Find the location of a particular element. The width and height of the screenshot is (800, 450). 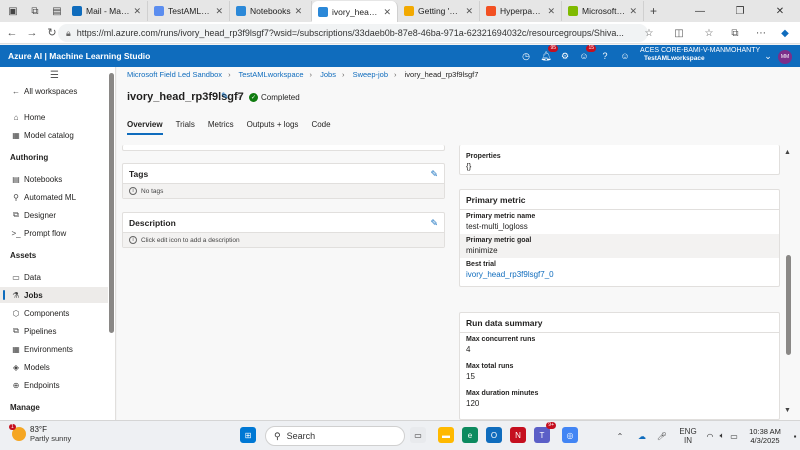

breadcrumb-sandbox: Microsoft Field Led Sandbox is located at coordinates (174, 74).